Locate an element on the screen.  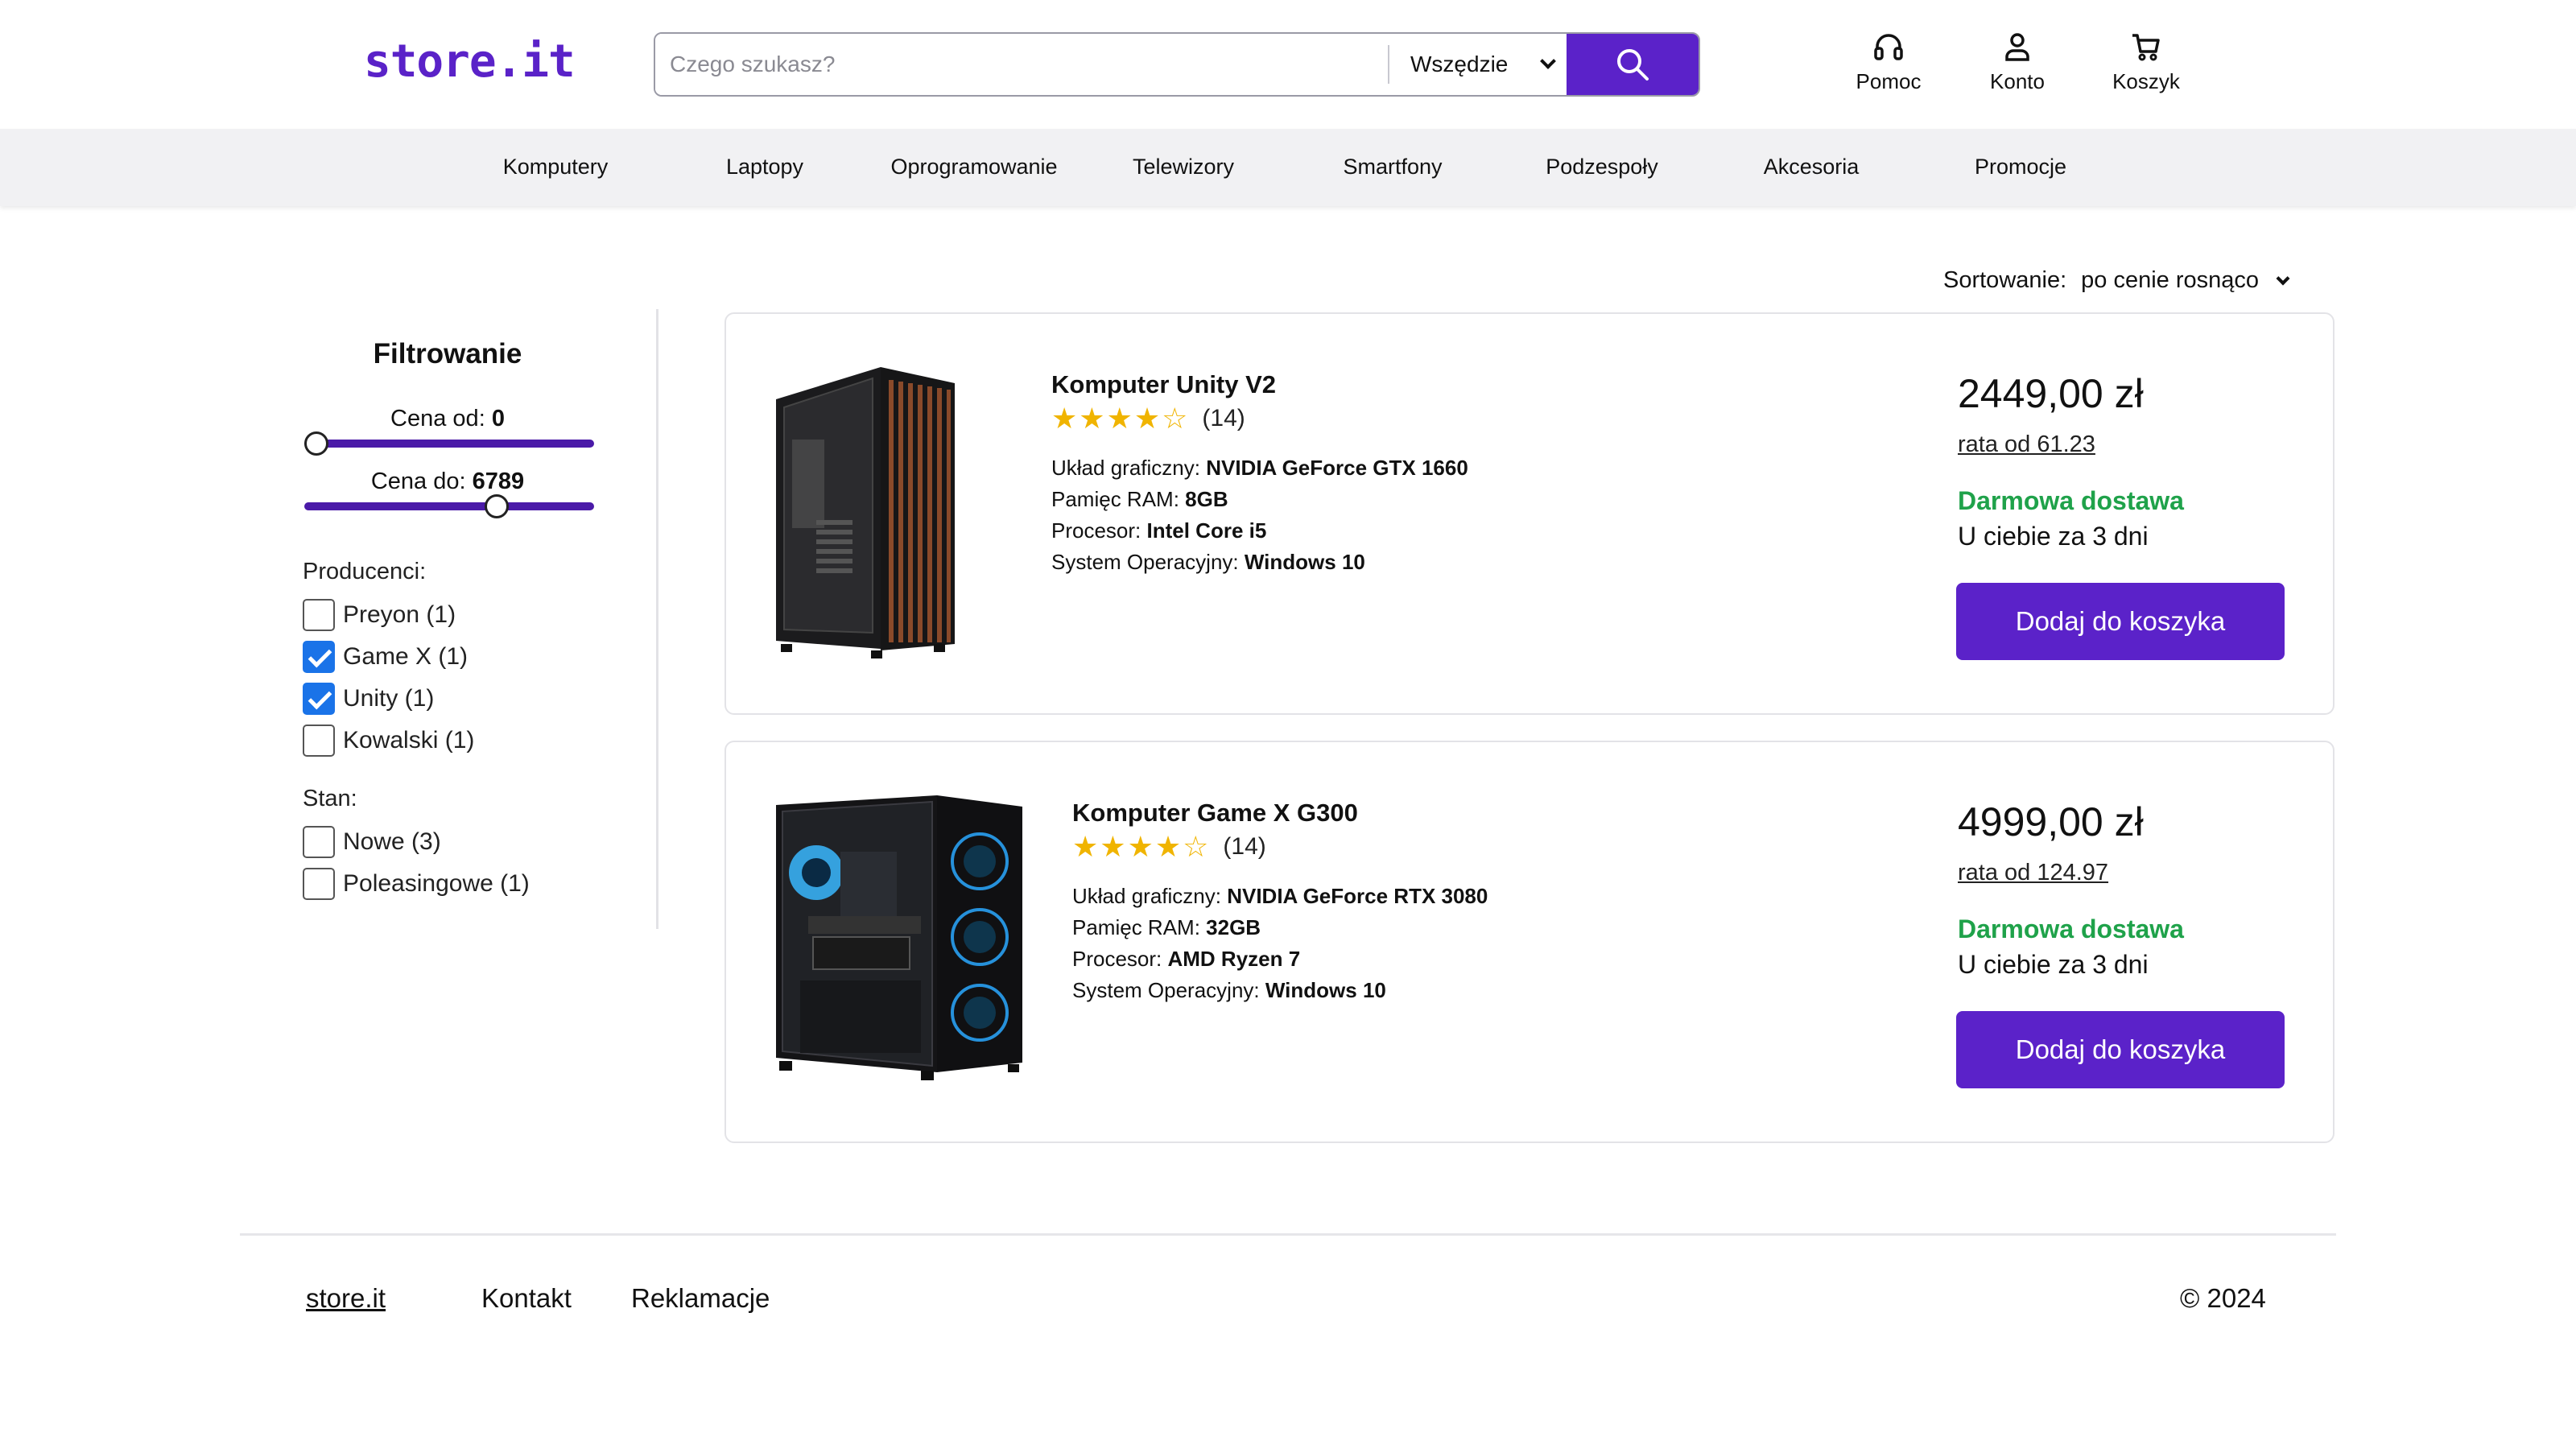
price-to-slider-handle is located at coordinates (497, 506).